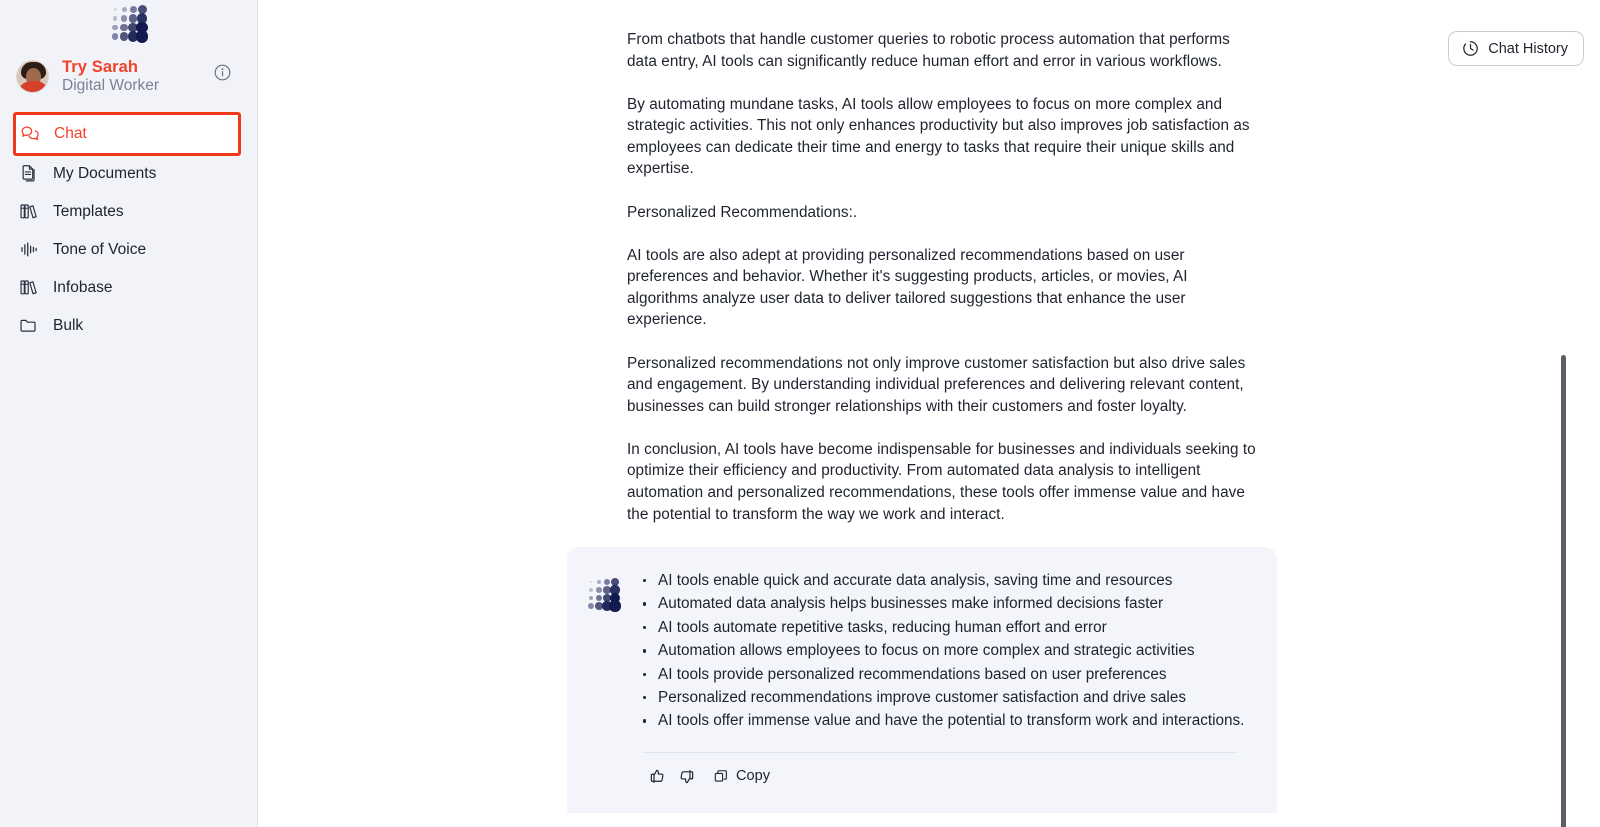 This screenshot has width=1600, height=827. Describe the element at coordinates (222, 72) in the screenshot. I see `info-icon` at that location.